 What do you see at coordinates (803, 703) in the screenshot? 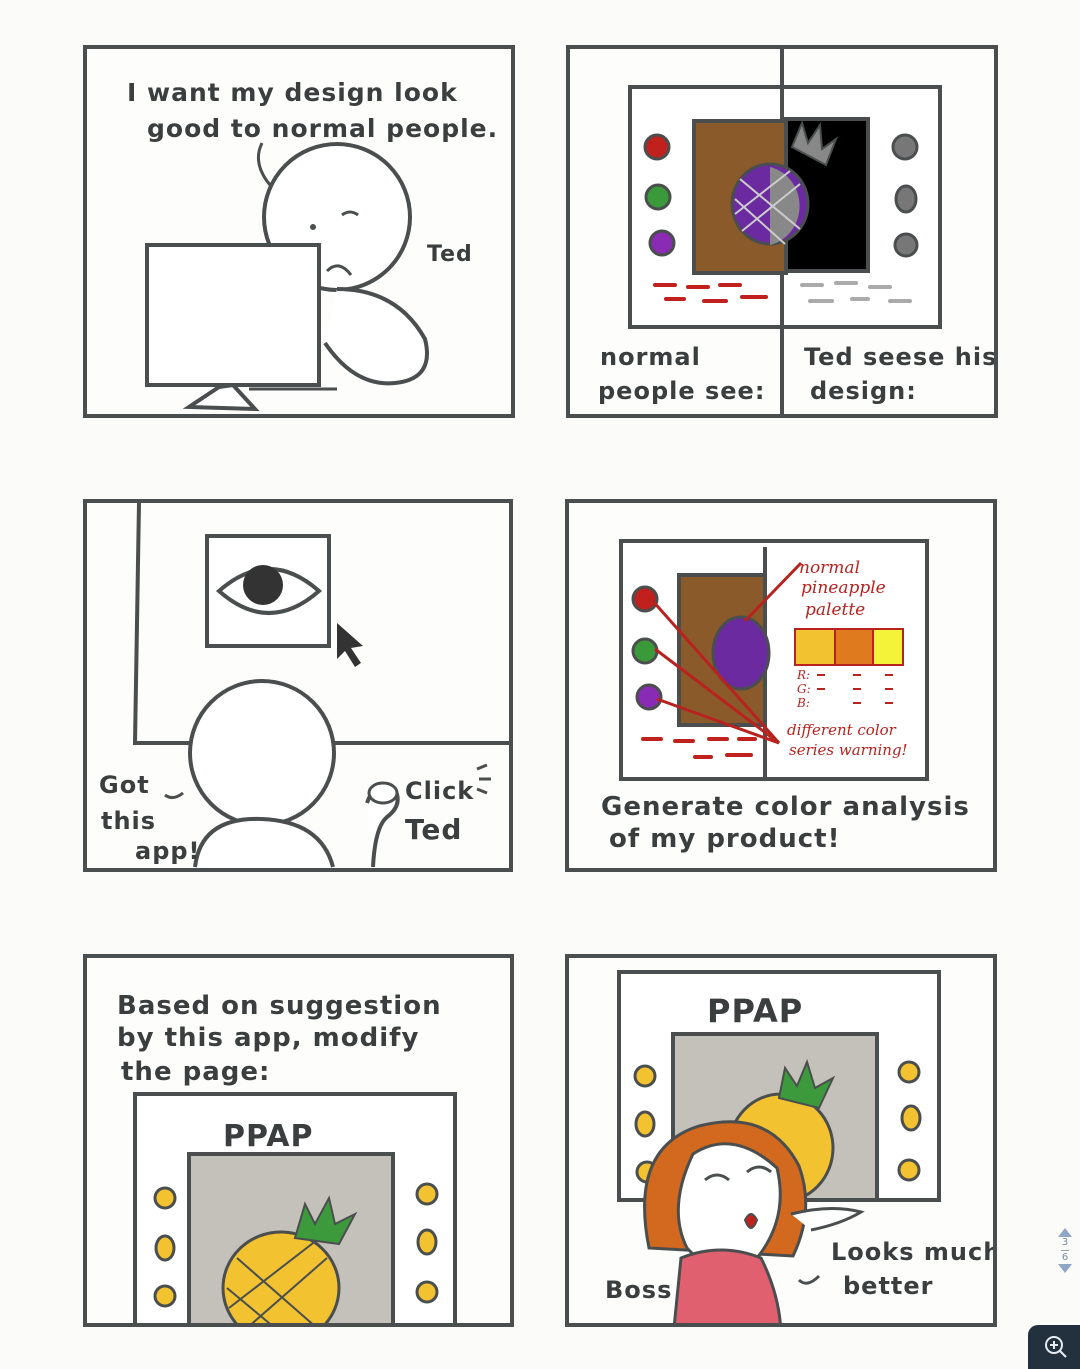
I see `rgb-b-label: B:` at bounding box center [803, 703].